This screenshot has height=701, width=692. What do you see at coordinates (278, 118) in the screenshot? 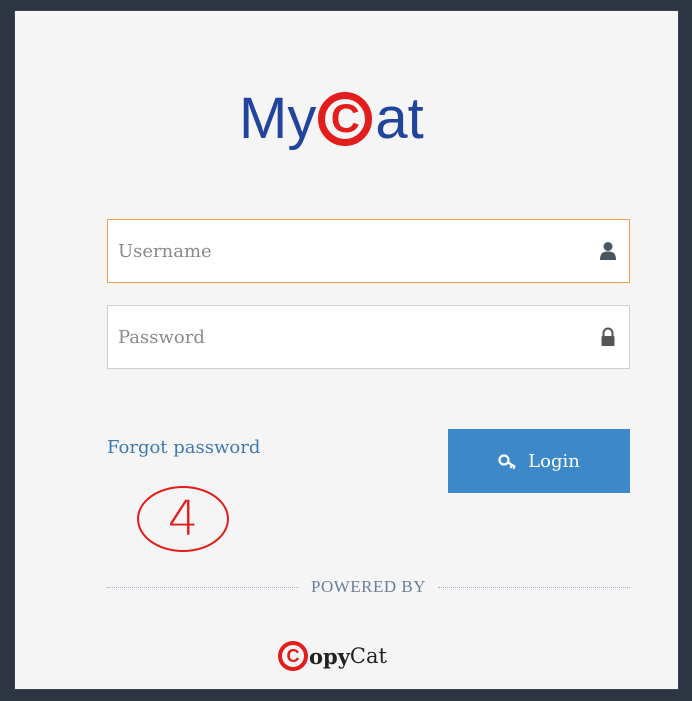
I see `logo-prefix: My` at bounding box center [278, 118].